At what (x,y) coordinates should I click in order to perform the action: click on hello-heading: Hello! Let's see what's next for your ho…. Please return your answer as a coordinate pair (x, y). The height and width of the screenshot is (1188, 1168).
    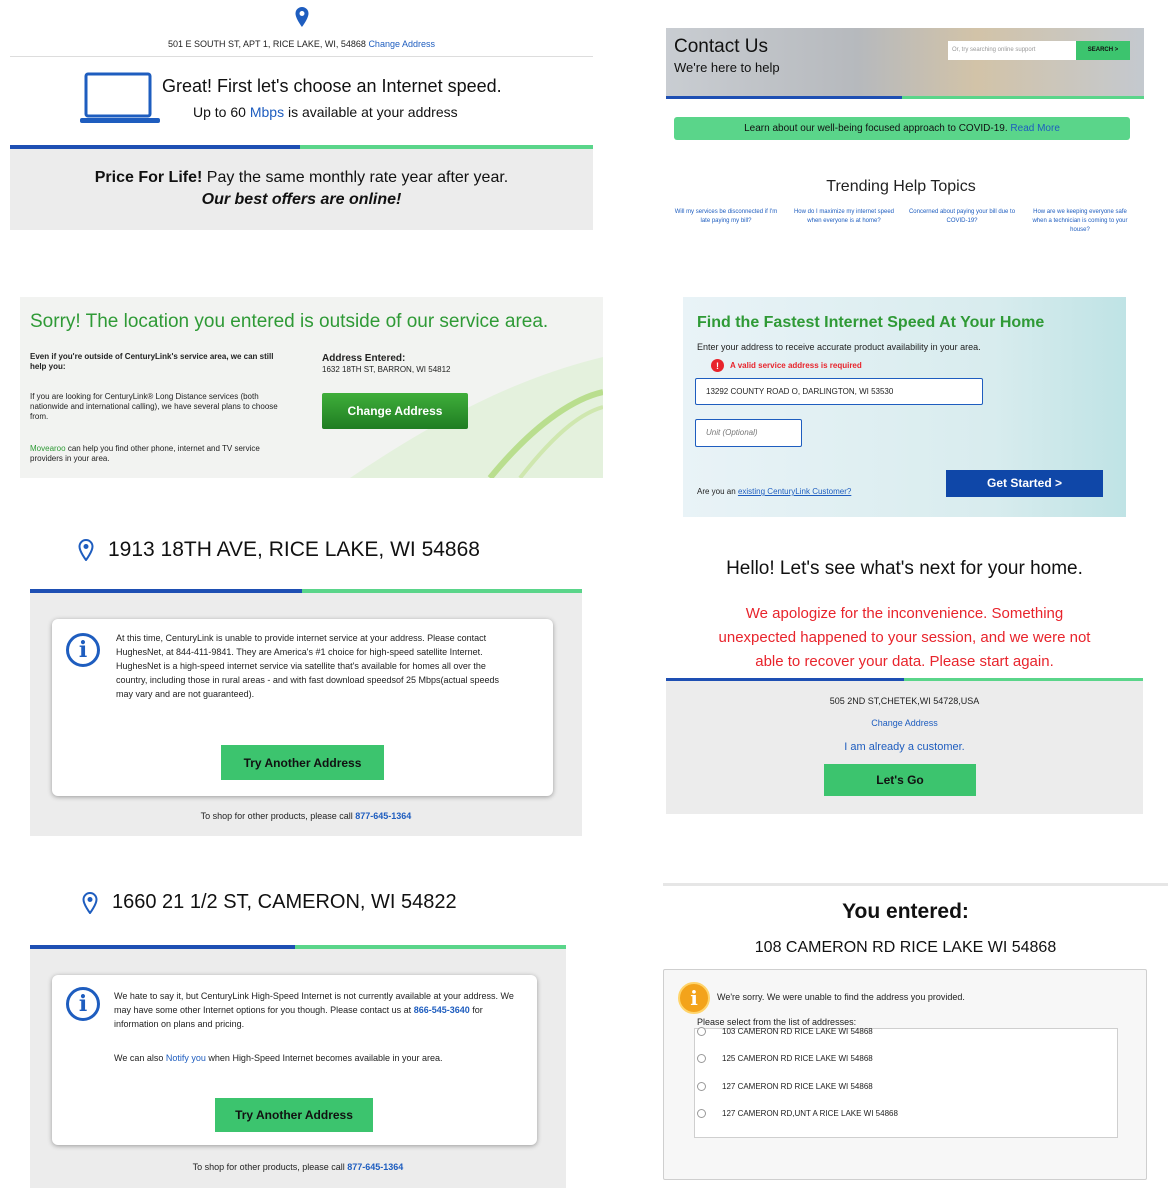
    Looking at the image, I should click on (904, 568).